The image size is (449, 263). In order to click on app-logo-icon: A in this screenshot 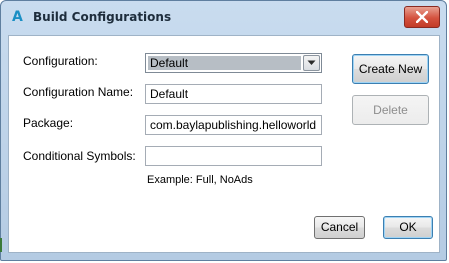, I will do `click(17, 17)`.